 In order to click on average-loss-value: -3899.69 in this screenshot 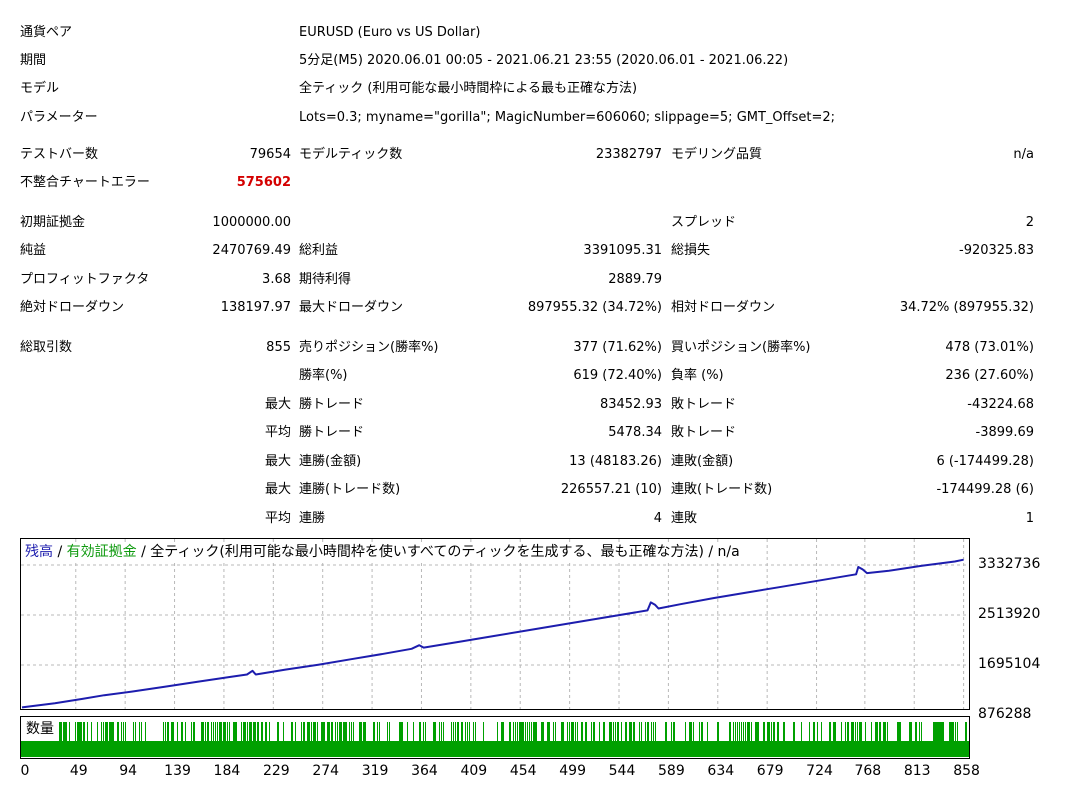, I will do `click(1004, 432)`.